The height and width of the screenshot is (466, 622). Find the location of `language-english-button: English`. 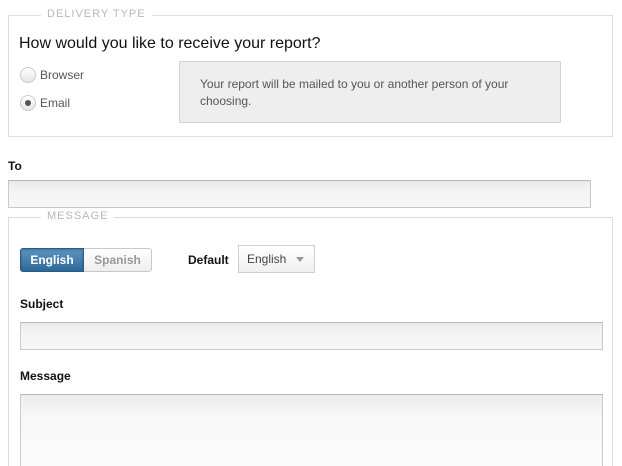

language-english-button: English is located at coordinates (52, 260).